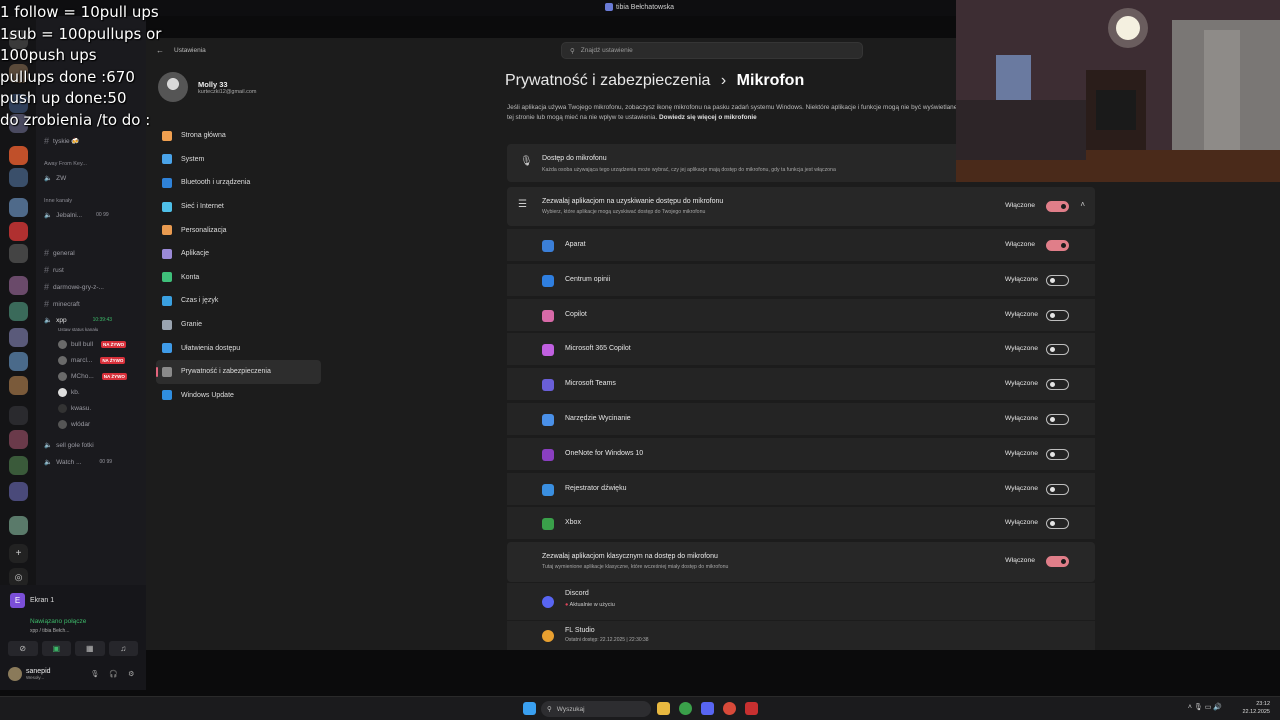 Image resolution: width=1280 pixels, height=720 pixels. I want to click on app-name: Rejestrator dźwięku, so click(596, 488).